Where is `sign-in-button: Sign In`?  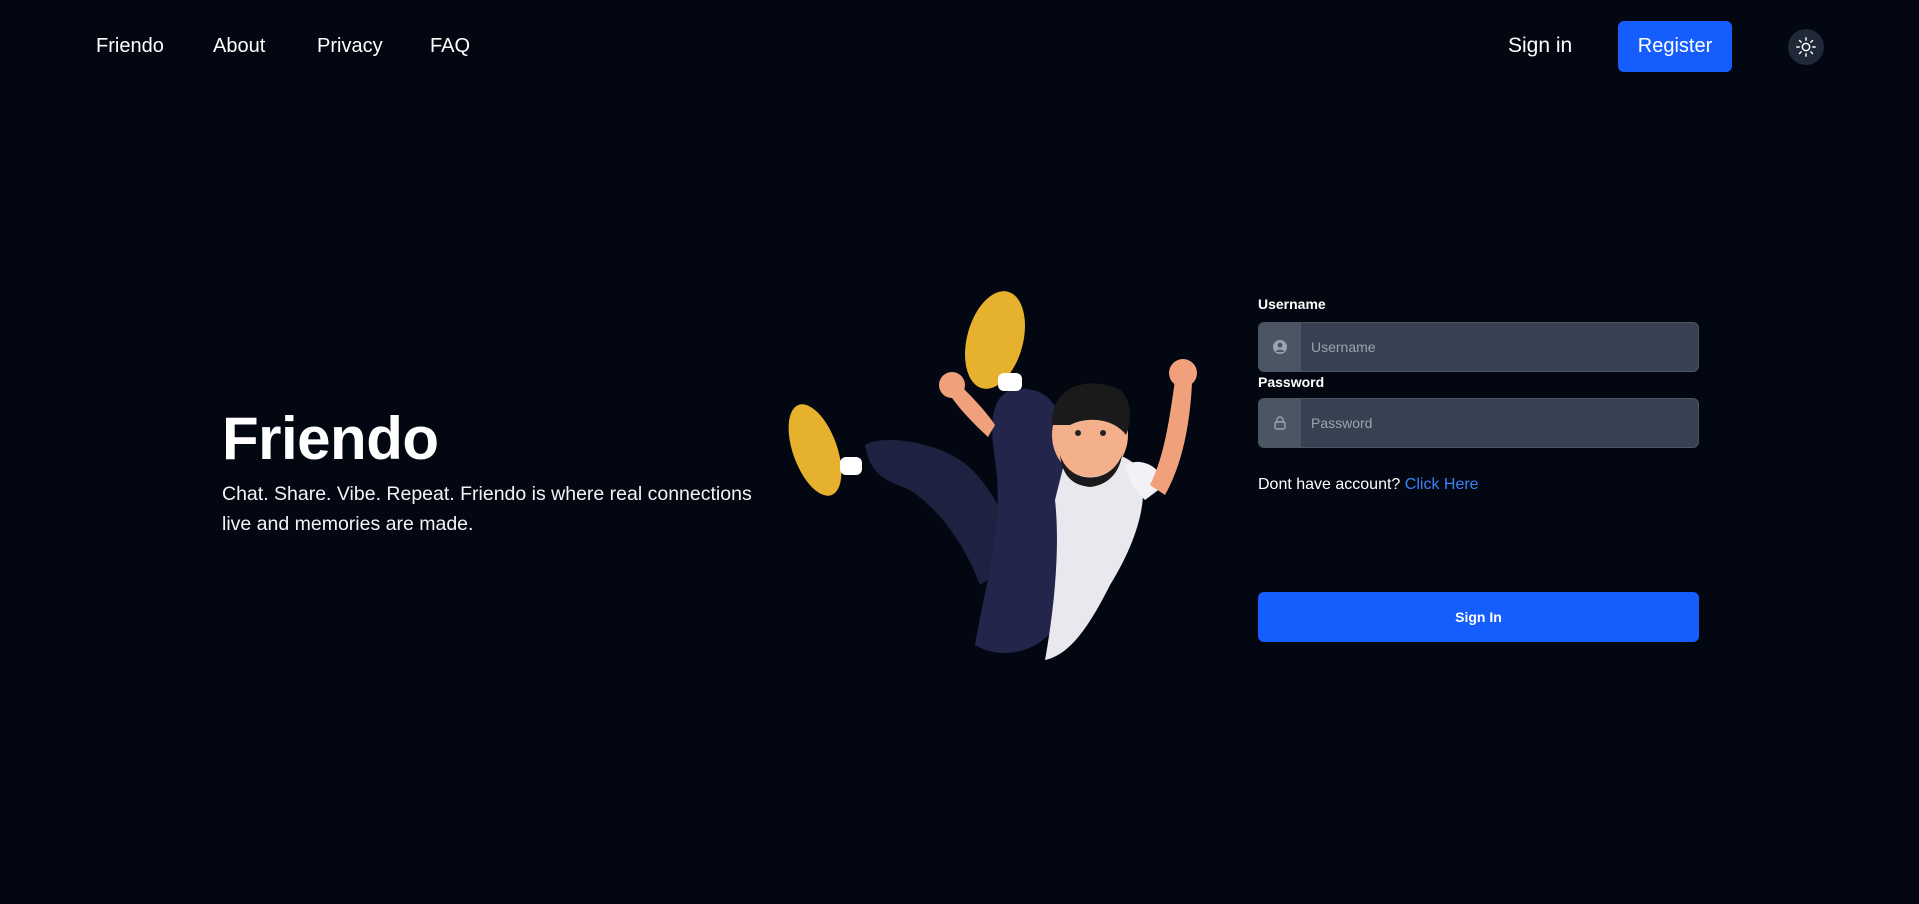
sign-in-button: Sign In is located at coordinates (1478, 617).